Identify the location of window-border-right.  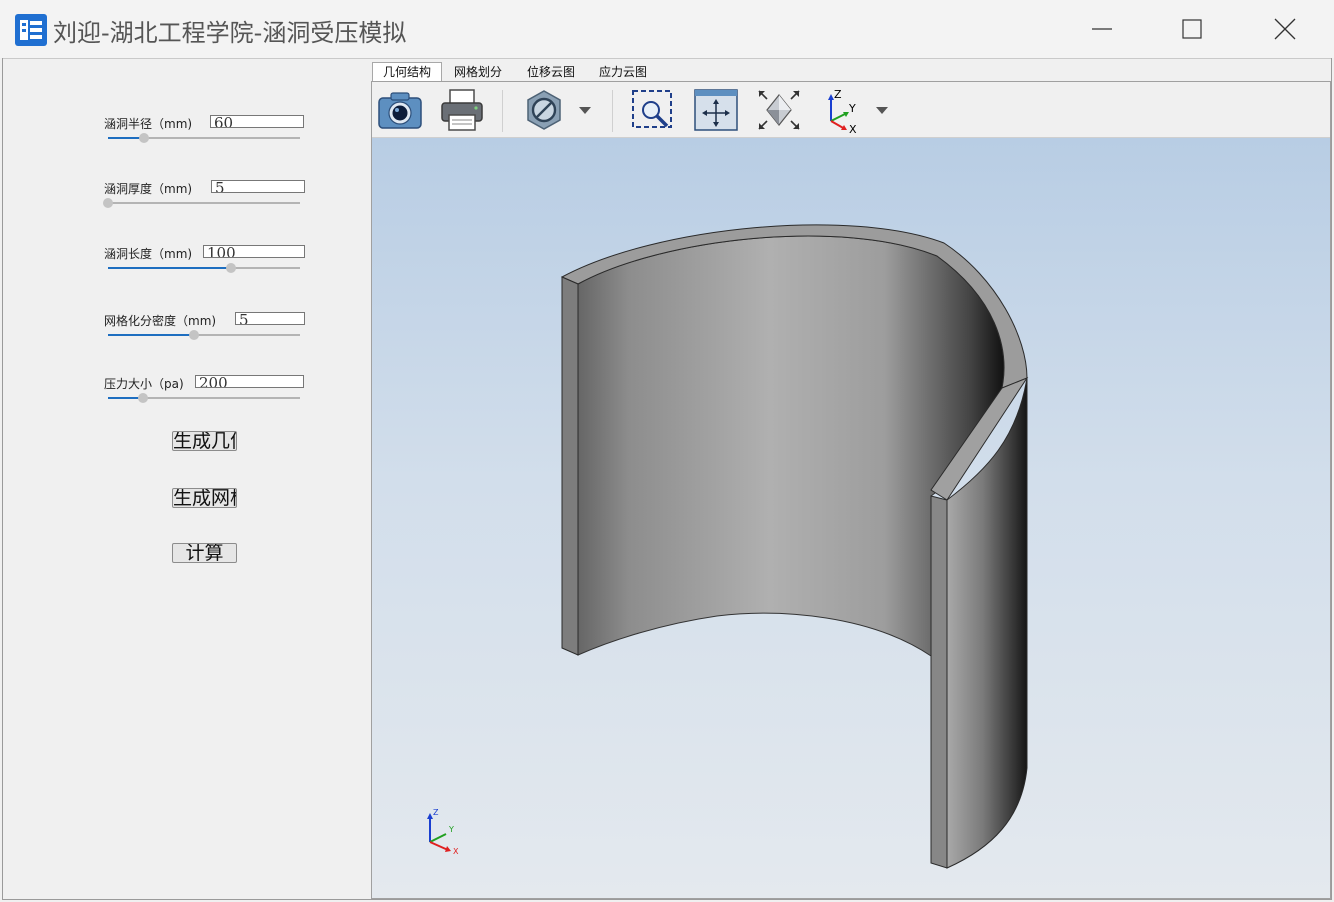
(1331, 479).